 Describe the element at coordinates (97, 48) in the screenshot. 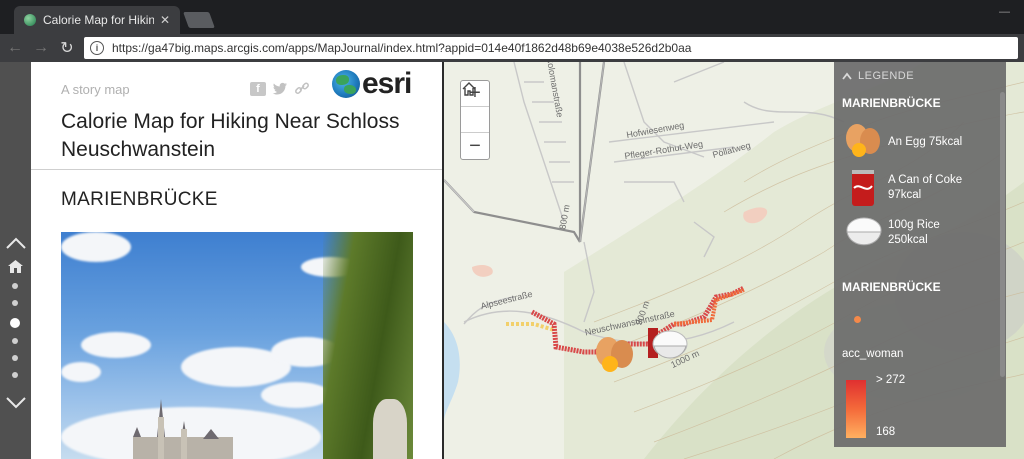

I see `site-info-icon: i` at that location.